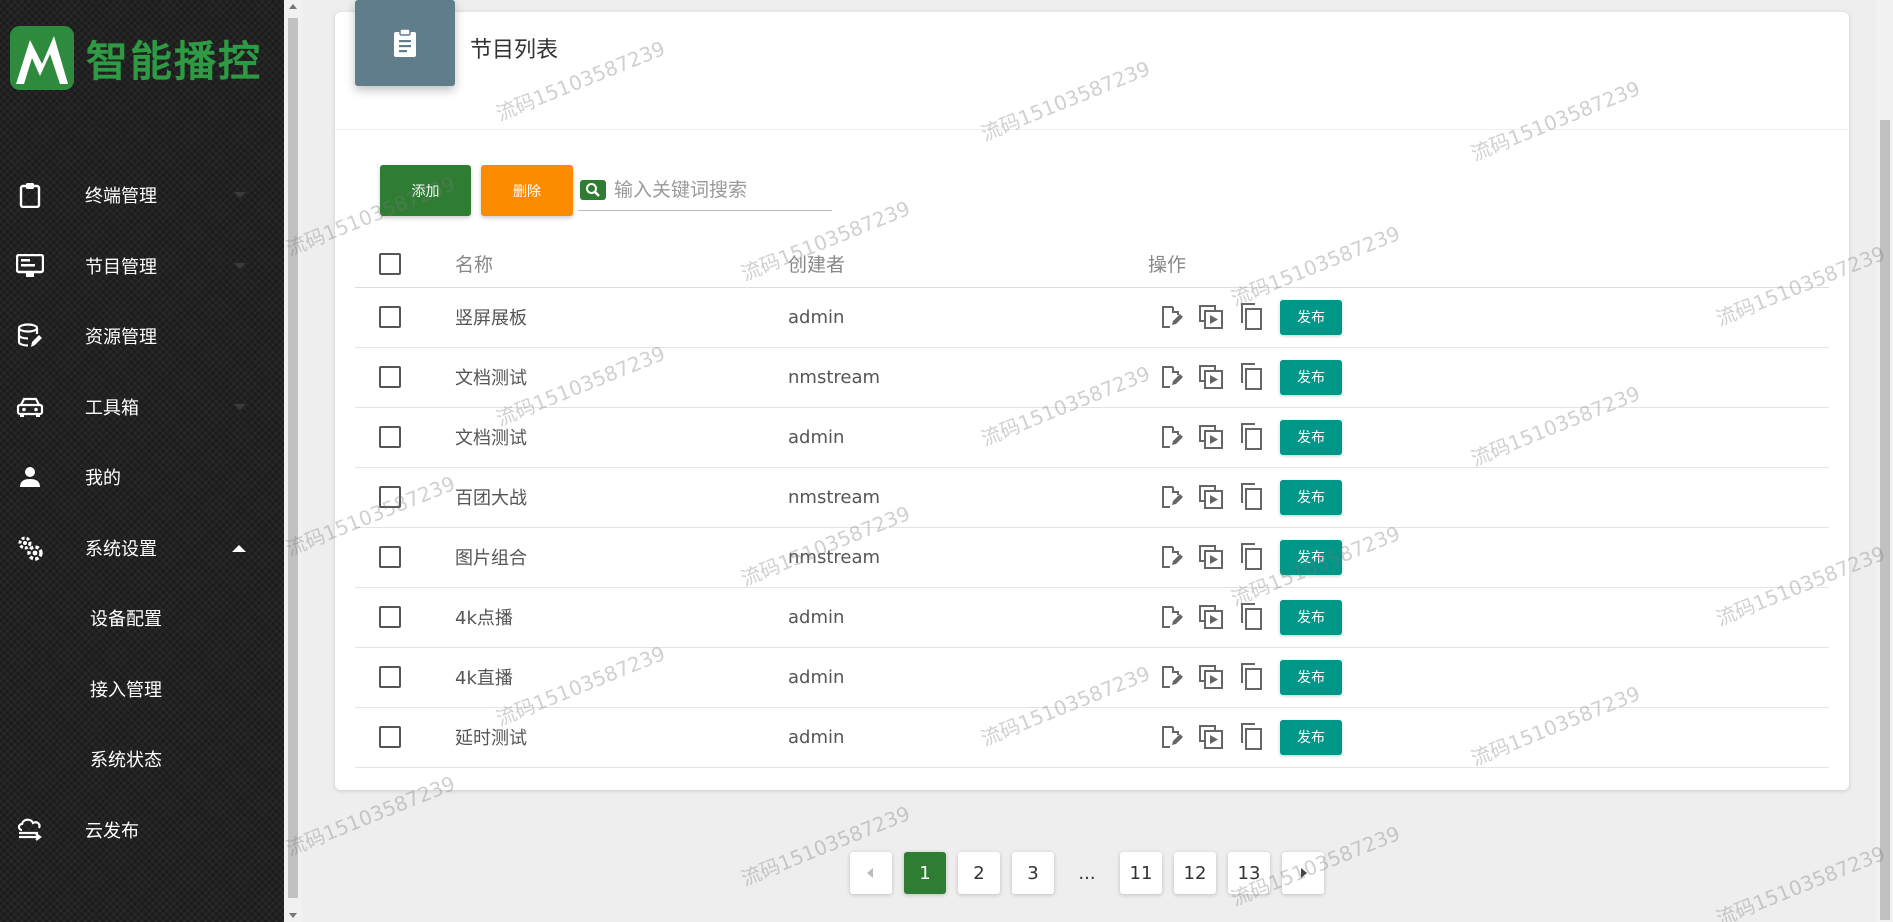 The image size is (1893, 922). Describe the element at coordinates (1033, 873) in the screenshot. I see `page-button-3: 3` at that location.